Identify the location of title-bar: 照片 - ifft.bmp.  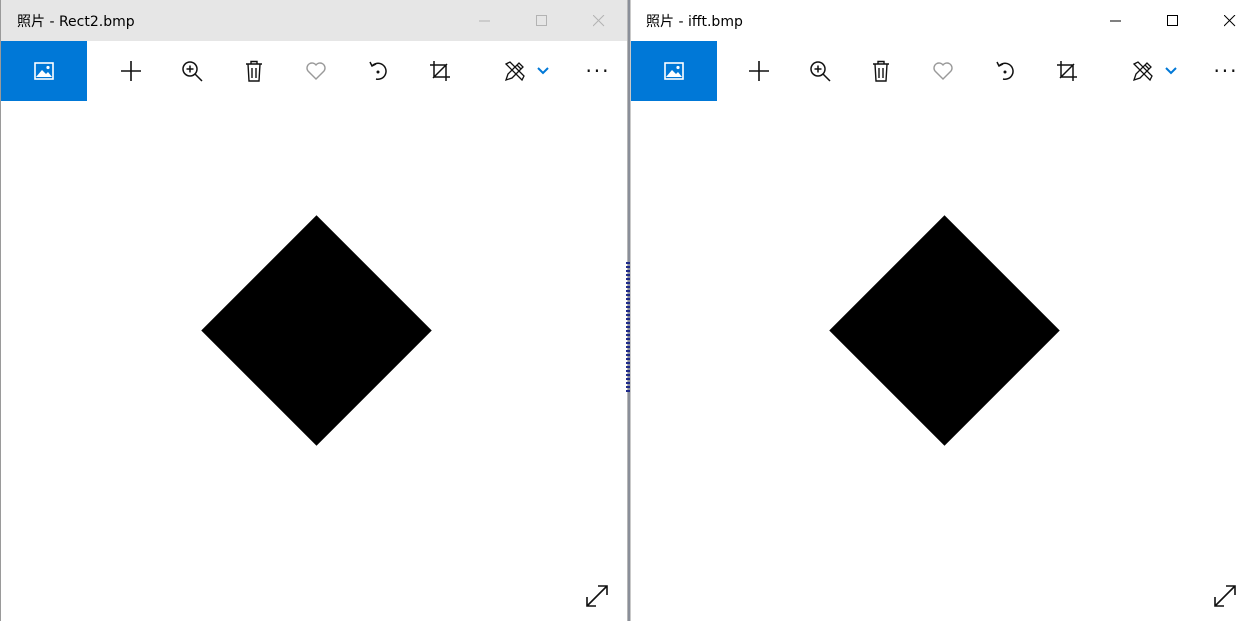
(944, 20).